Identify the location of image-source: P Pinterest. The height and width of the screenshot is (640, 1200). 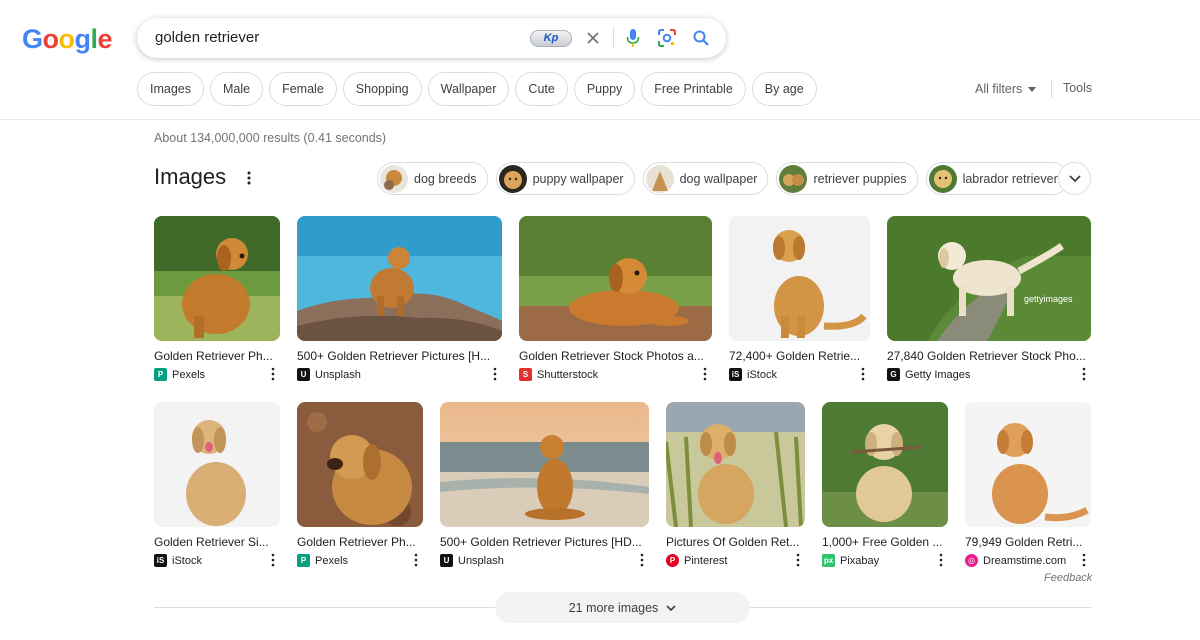
(735, 560).